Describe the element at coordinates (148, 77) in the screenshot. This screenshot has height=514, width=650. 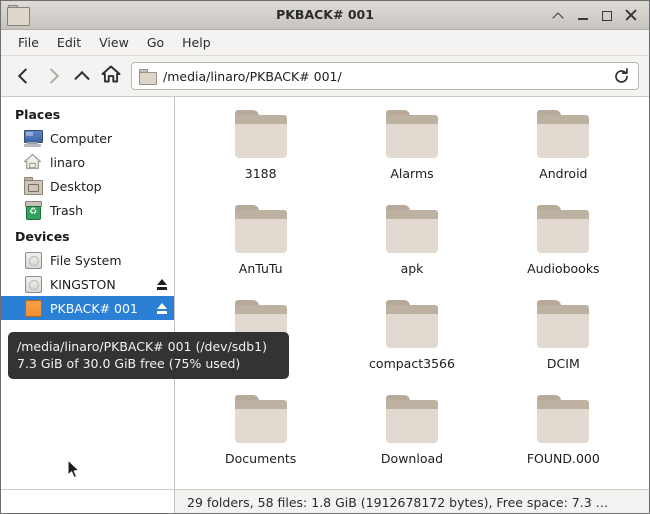
I see `path-folder-icon` at that location.